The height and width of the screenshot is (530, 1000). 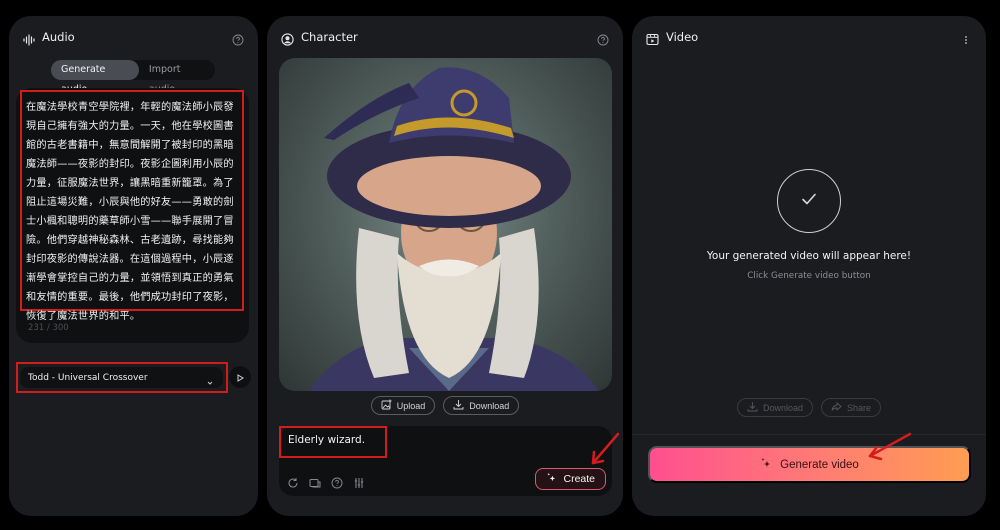 I want to click on play-icon, so click(x=240, y=377).